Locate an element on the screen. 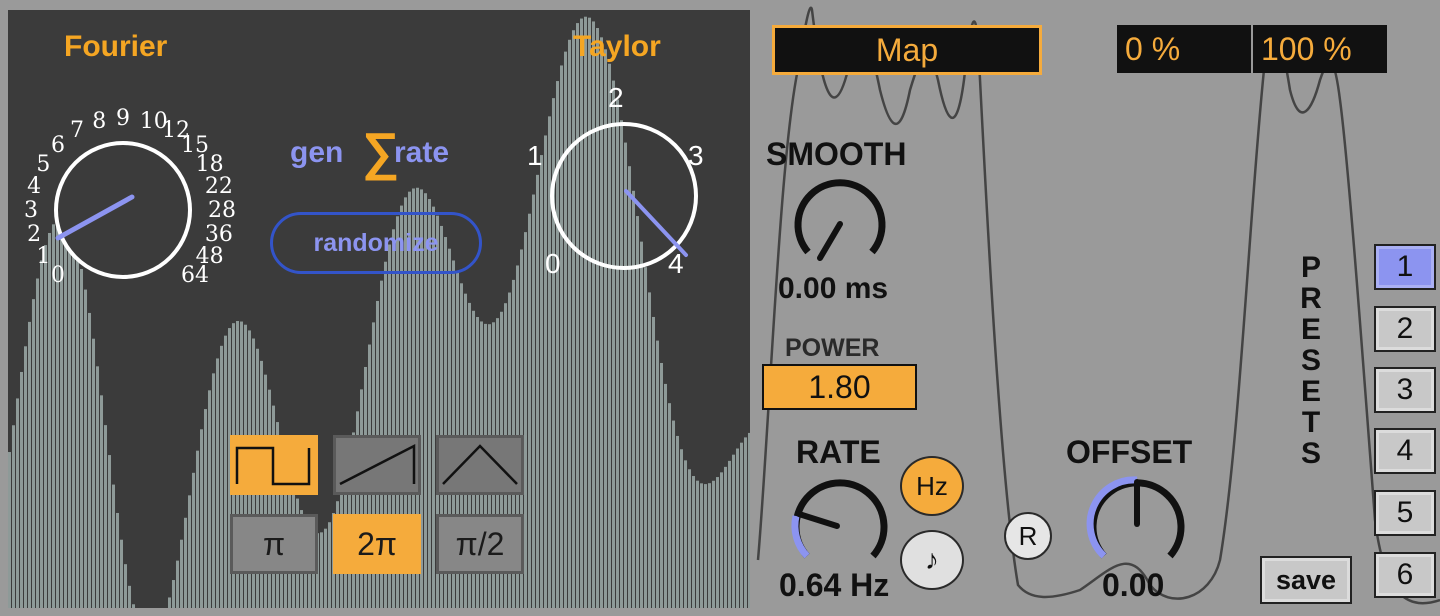 The width and height of the screenshot is (1440, 616). fourier-scale-label: 2 is located at coordinates (34, 234).